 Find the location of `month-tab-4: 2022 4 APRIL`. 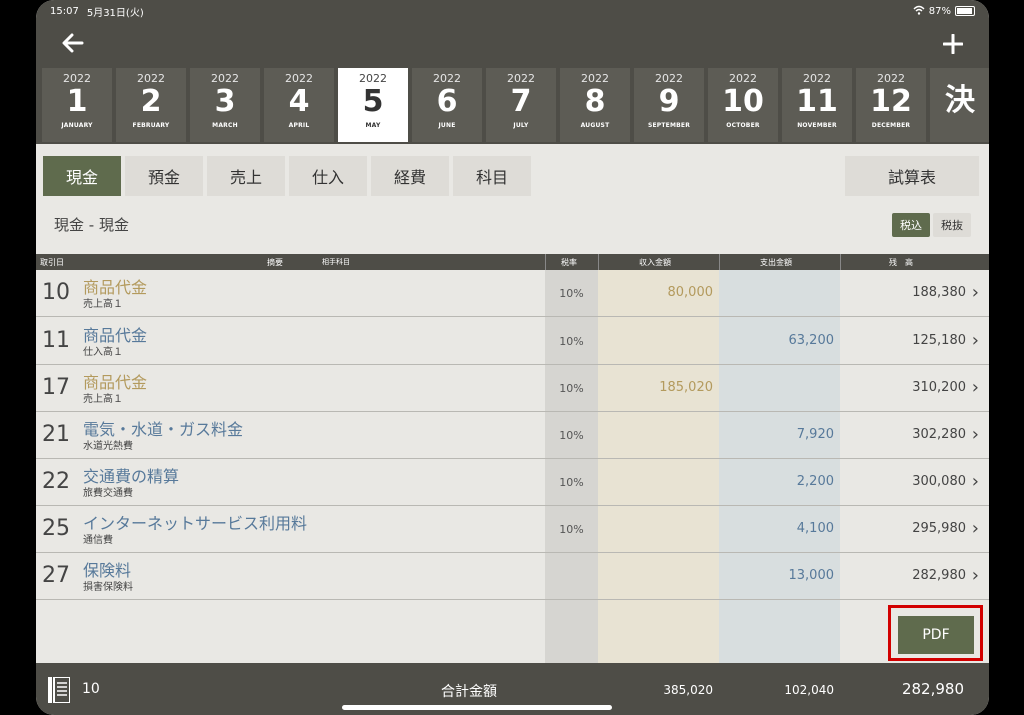

month-tab-4: 2022 4 APRIL is located at coordinates (299, 105).